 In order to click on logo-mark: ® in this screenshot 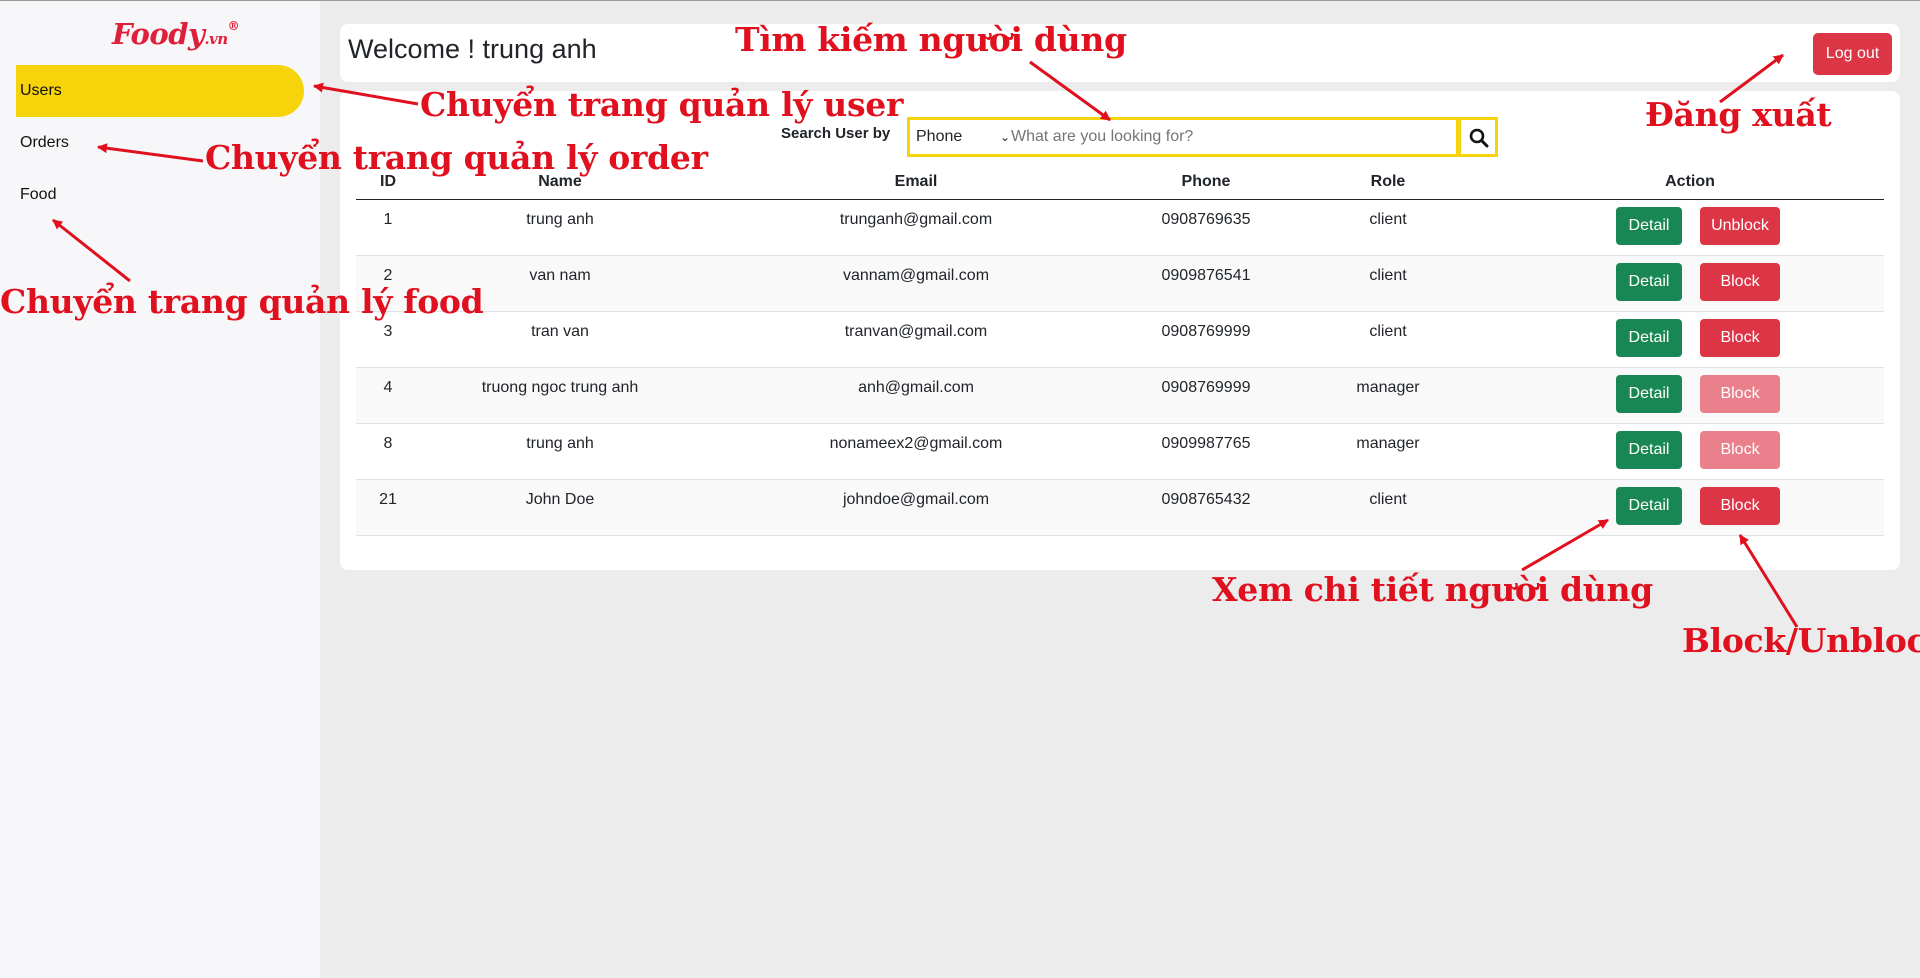, I will do `click(233, 26)`.